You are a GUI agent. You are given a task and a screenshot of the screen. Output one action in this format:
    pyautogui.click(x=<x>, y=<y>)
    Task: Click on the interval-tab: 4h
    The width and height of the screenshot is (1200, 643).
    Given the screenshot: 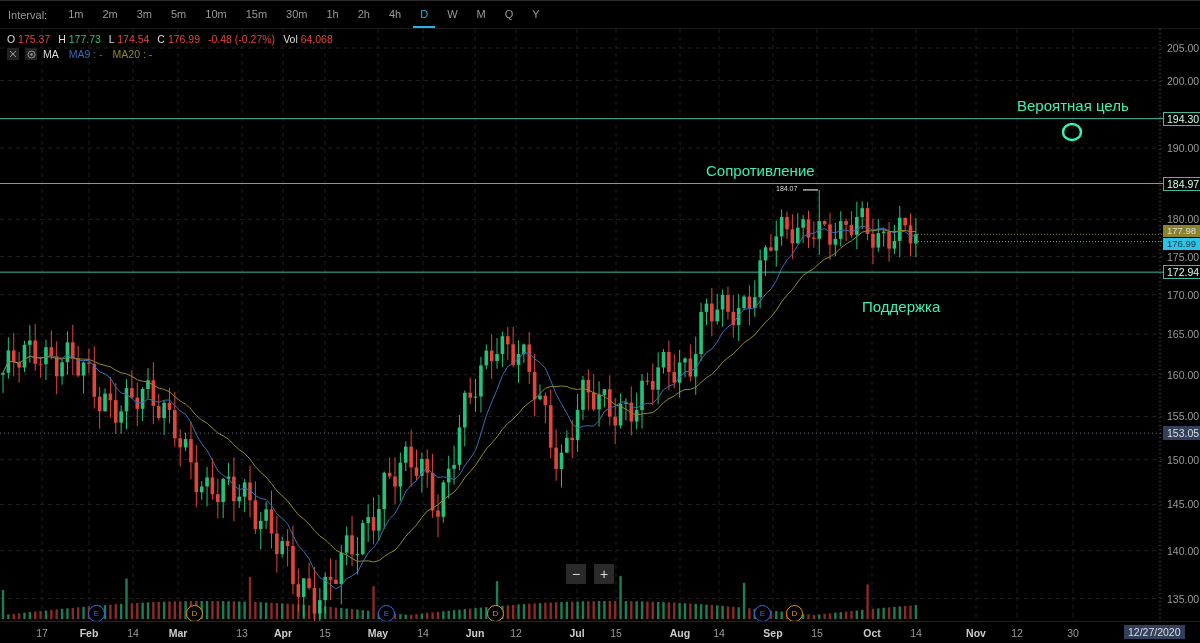 What is the action you would take?
    pyautogui.click(x=395, y=14)
    